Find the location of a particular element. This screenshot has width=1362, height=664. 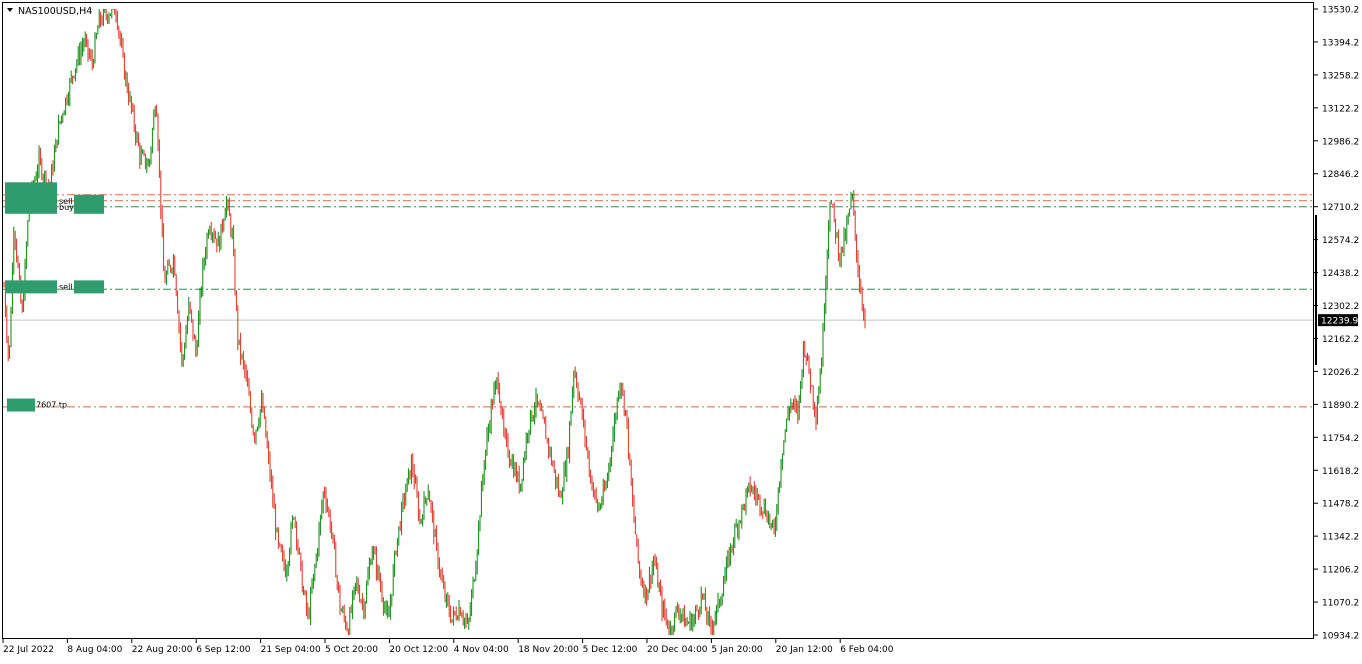

y-tick-label: 13258.2 is located at coordinates (1340, 76).